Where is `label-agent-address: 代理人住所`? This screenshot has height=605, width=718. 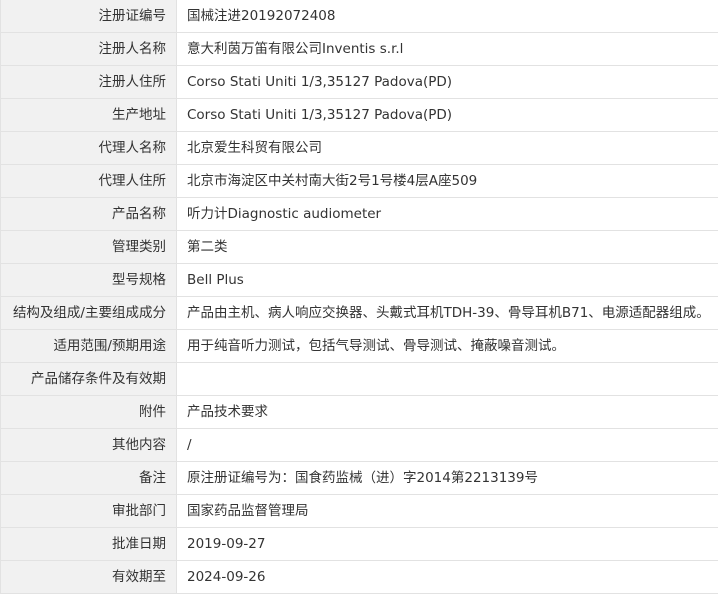
label-agent-address: 代理人住所 is located at coordinates (89, 181).